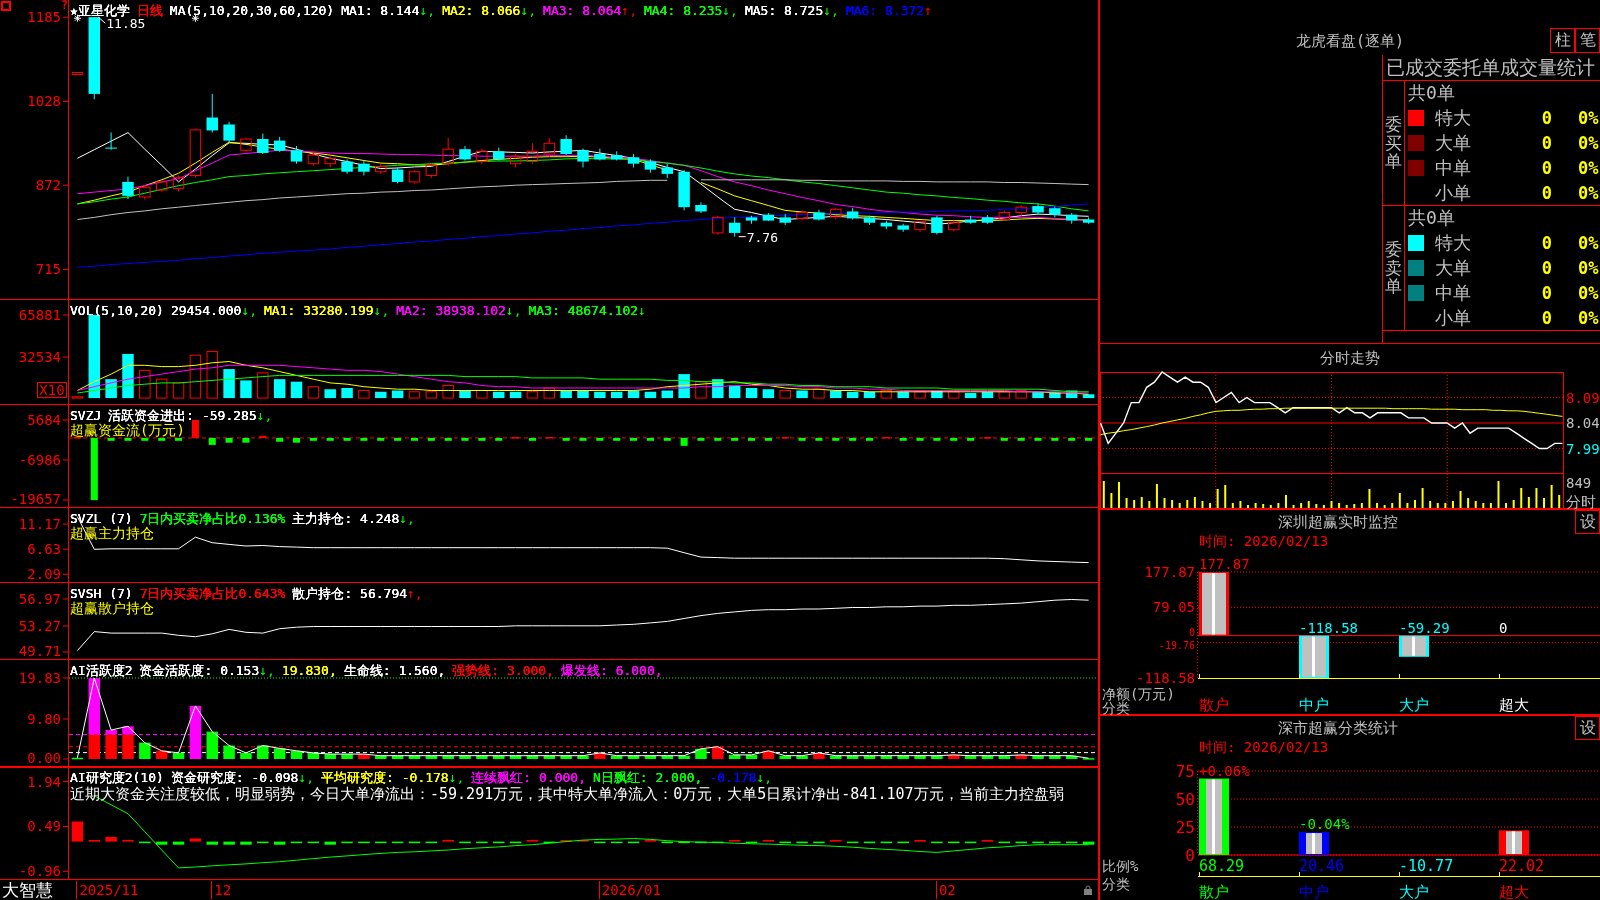 This screenshot has height=900, width=1600. What do you see at coordinates (1424, 627) in the screenshot?
I see `data-label: -59.29` at bounding box center [1424, 627].